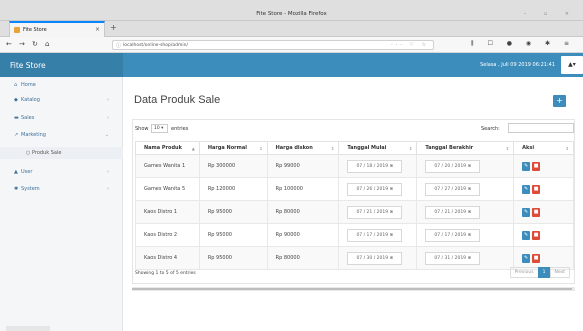 The width and height of the screenshot is (583, 331). What do you see at coordinates (113, 27) in the screenshot?
I see `new-tab-icon: +` at bounding box center [113, 27].